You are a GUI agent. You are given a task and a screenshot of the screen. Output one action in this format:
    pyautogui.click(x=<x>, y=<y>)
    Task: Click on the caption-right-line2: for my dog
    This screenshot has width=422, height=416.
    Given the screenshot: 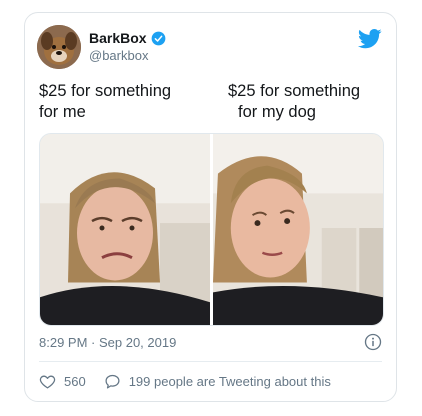 What is the action you would take?
    pyautogui.click(x=277, y=112)
    